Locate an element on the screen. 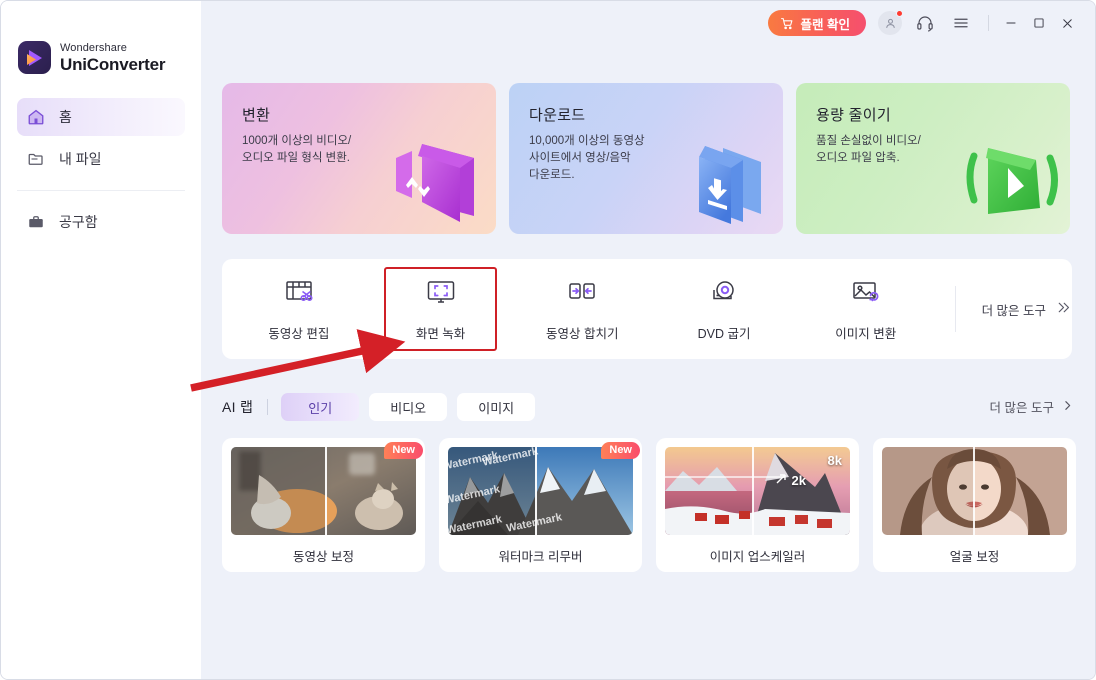 The image size is (1096, 680). hamburger-menu-icon is located at coordinates (961, 23).